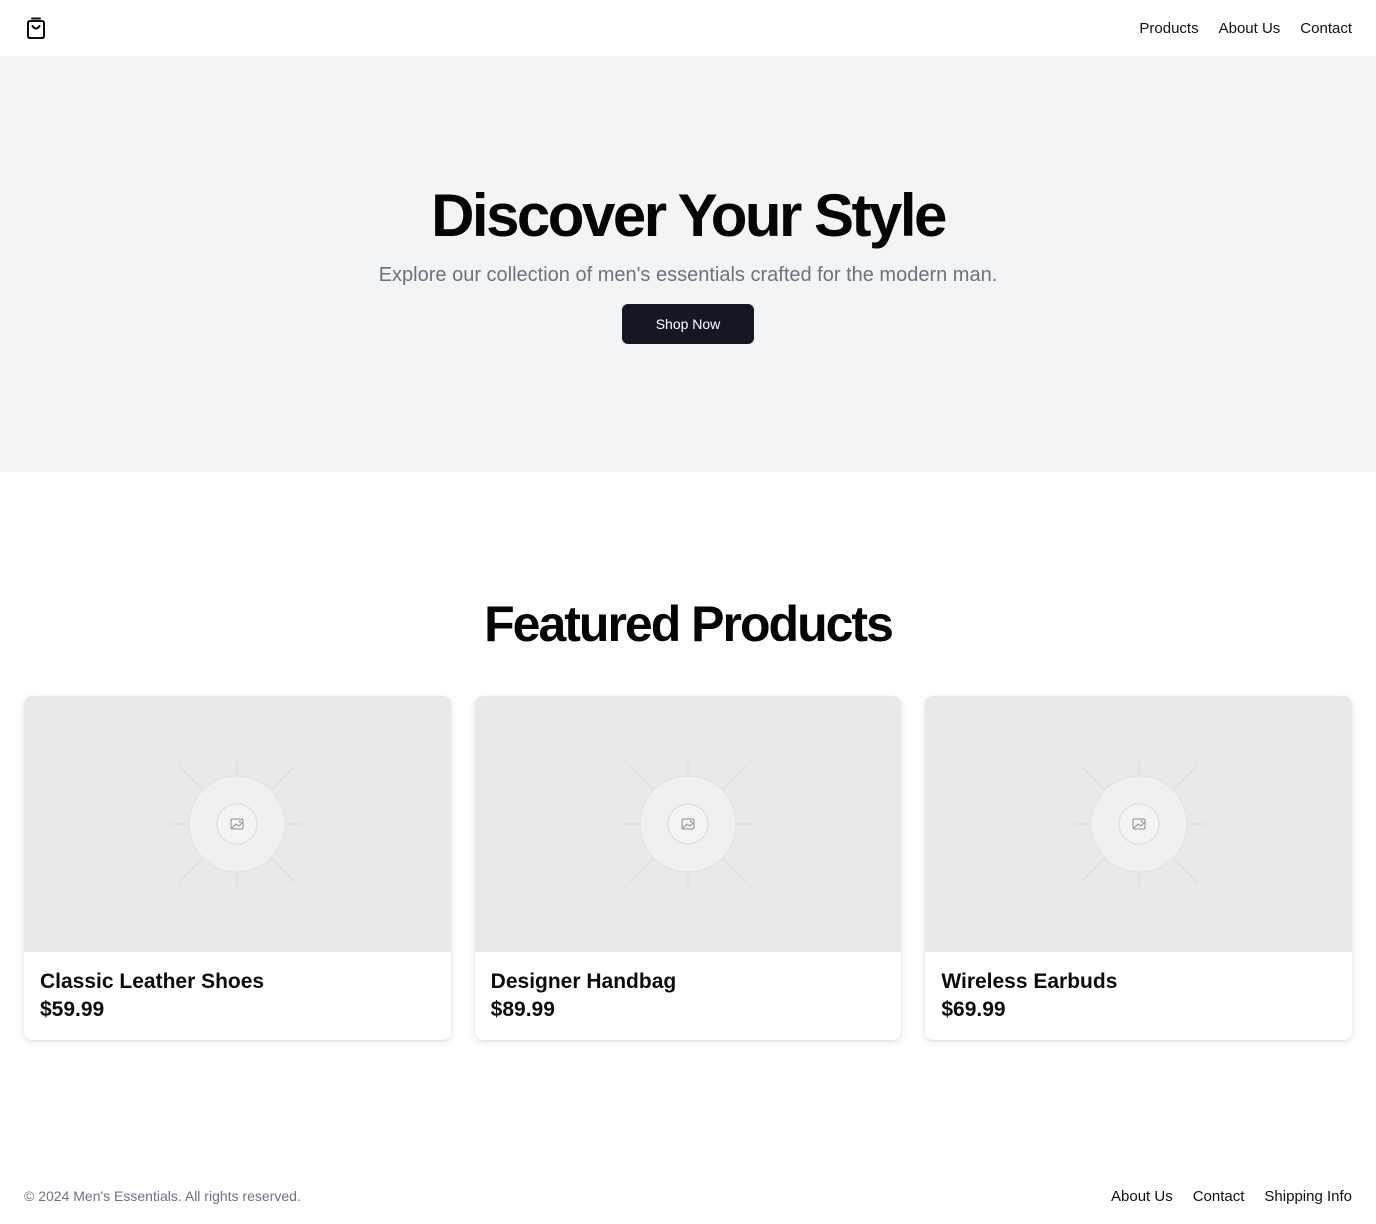 This screenshot has width=1376, height=1224. I want to click on product-card: Classic Leather Shoes $59.99, so click(237, 868).